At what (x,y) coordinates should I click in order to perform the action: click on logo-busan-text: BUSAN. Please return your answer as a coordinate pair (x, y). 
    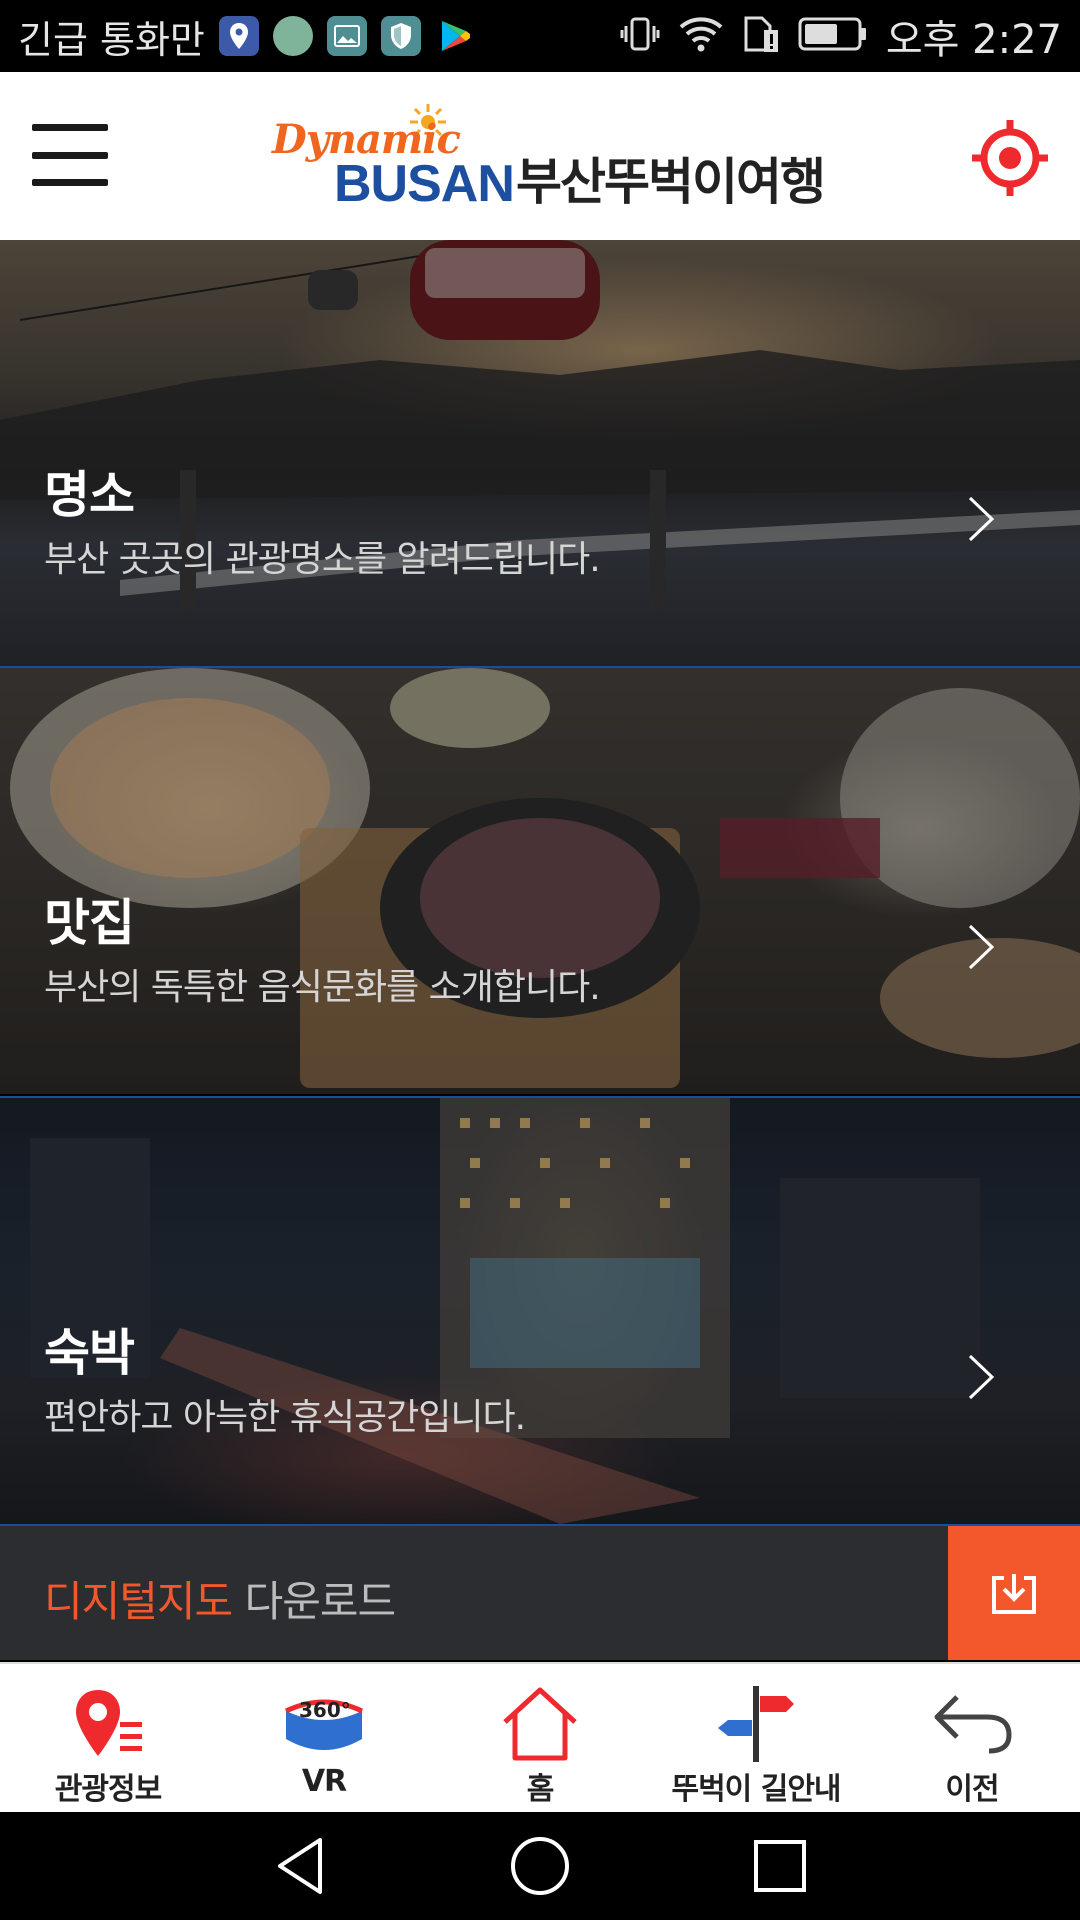
    Looking at the image, I should click on (424, 184).